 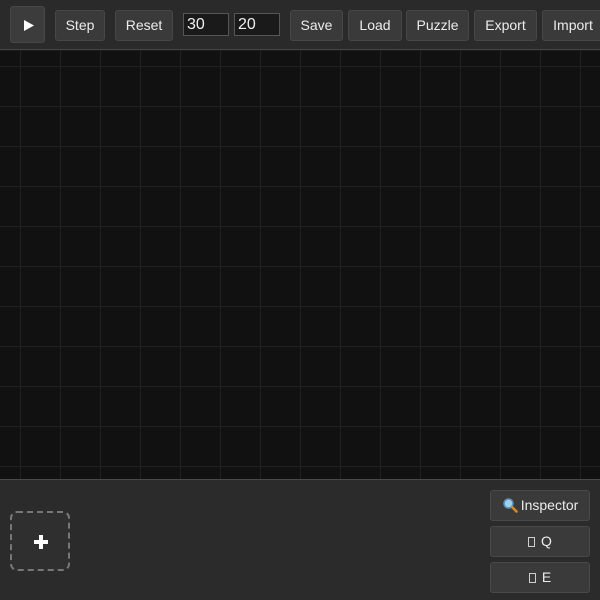 I want to click on rotate-e-button: E, so click(x=540, y=577).